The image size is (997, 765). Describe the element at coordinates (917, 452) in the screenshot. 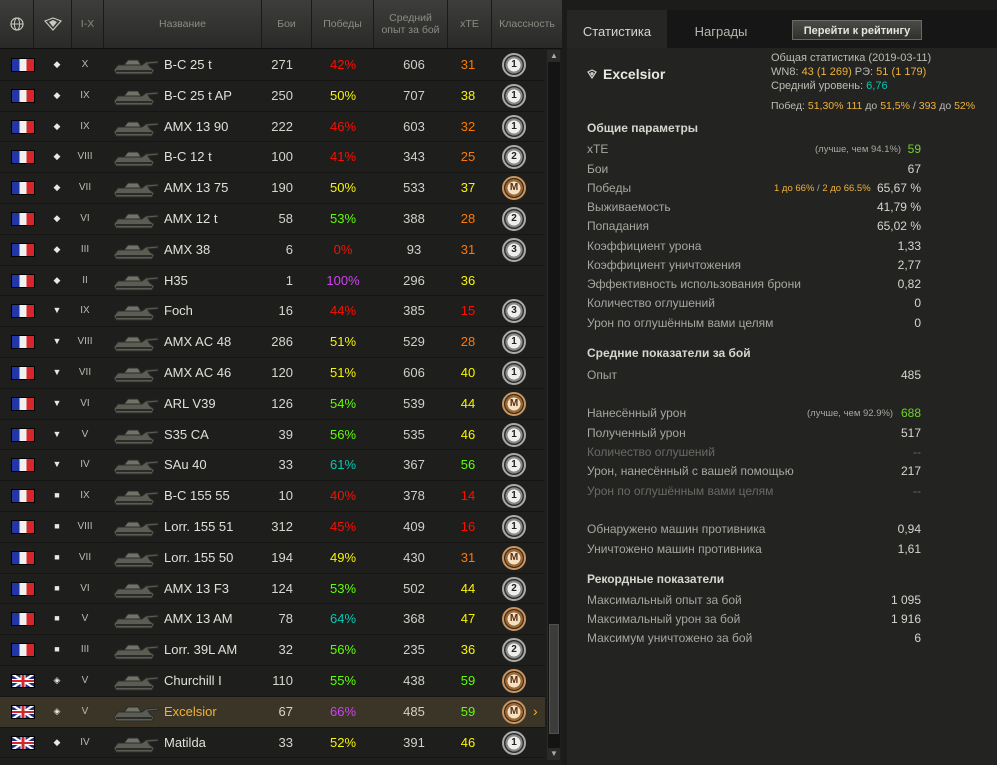

I see `avg-stuns-value: --` at that location.